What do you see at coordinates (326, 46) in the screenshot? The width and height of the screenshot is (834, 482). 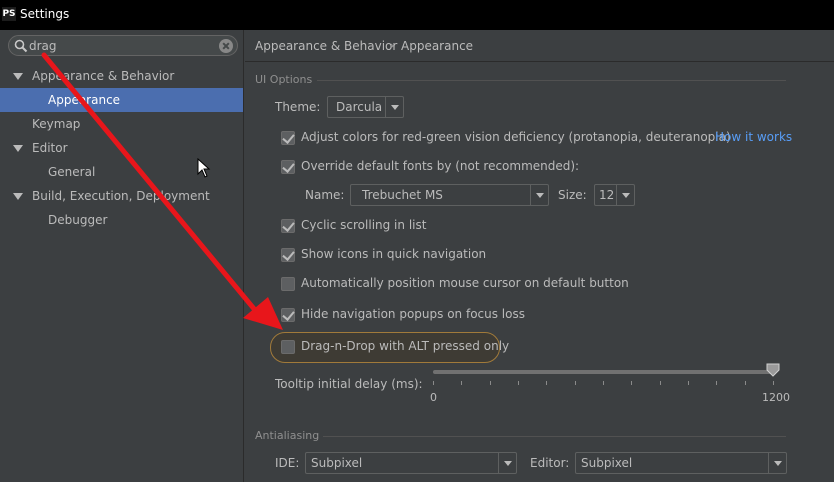 I see `breadcrumb-parent: Appearance & Behavior` at bounding box center [326, 46].